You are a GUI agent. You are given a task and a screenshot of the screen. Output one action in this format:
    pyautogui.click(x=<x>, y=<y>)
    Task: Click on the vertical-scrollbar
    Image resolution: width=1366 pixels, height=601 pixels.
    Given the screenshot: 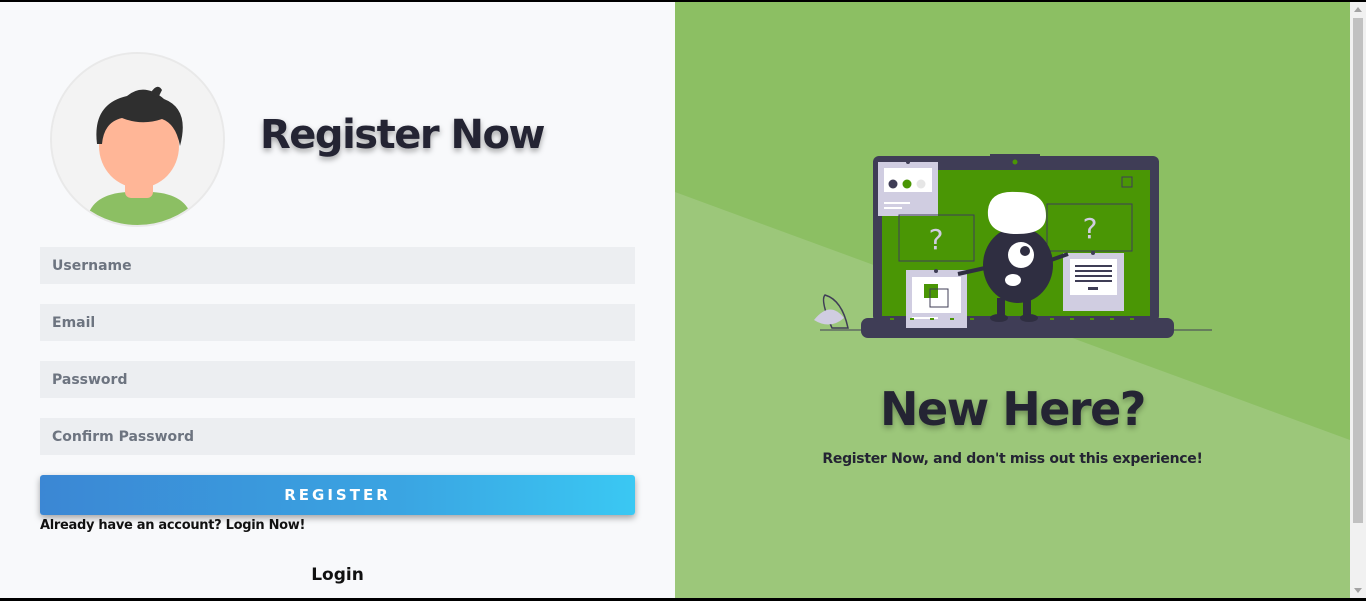 What is the action you would take?
    pyautogui.click(x=1358, y=300)
    